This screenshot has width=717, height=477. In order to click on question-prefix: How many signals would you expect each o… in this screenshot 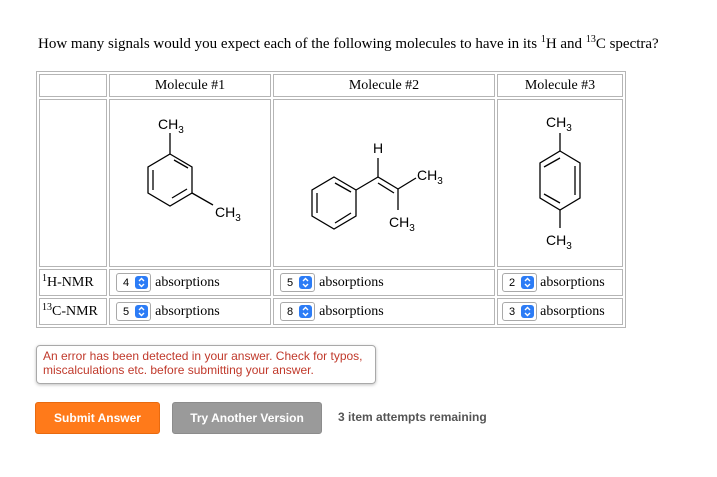, I will do `click(289, 44)`.